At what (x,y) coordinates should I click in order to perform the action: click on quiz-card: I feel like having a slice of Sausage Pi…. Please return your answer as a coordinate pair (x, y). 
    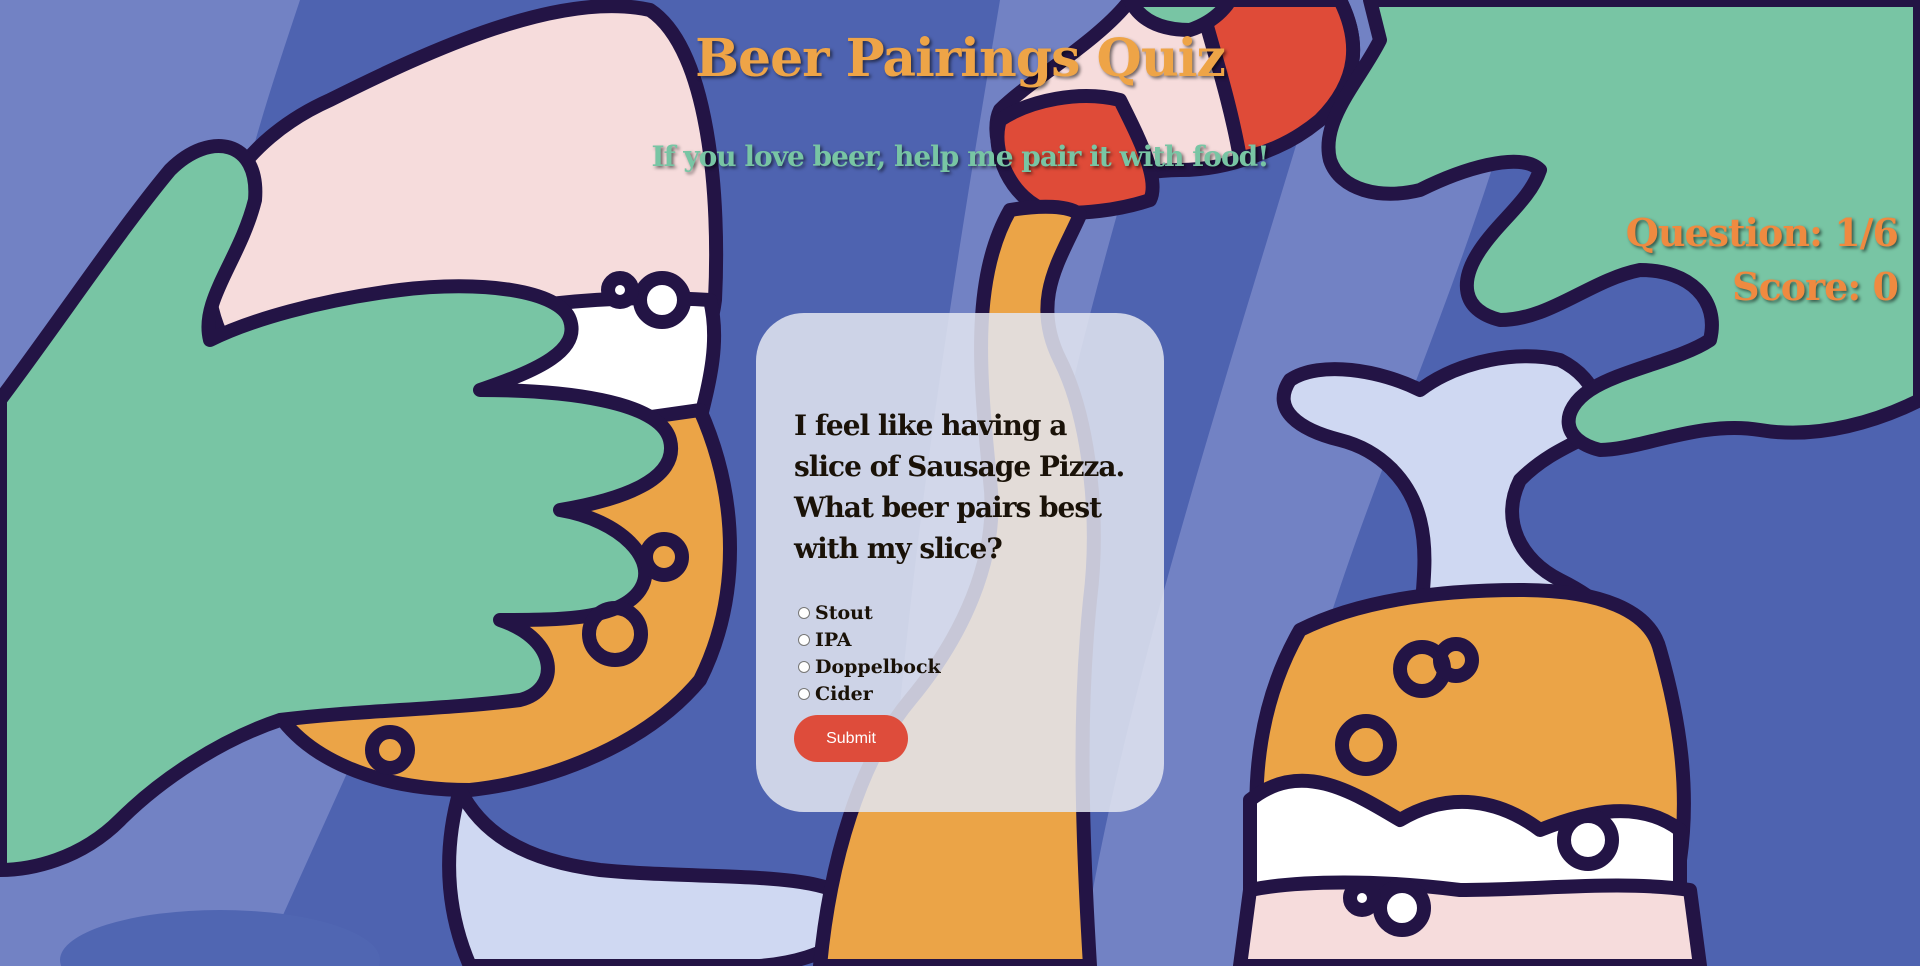
    Looking at the image, I should click on (960, 562).